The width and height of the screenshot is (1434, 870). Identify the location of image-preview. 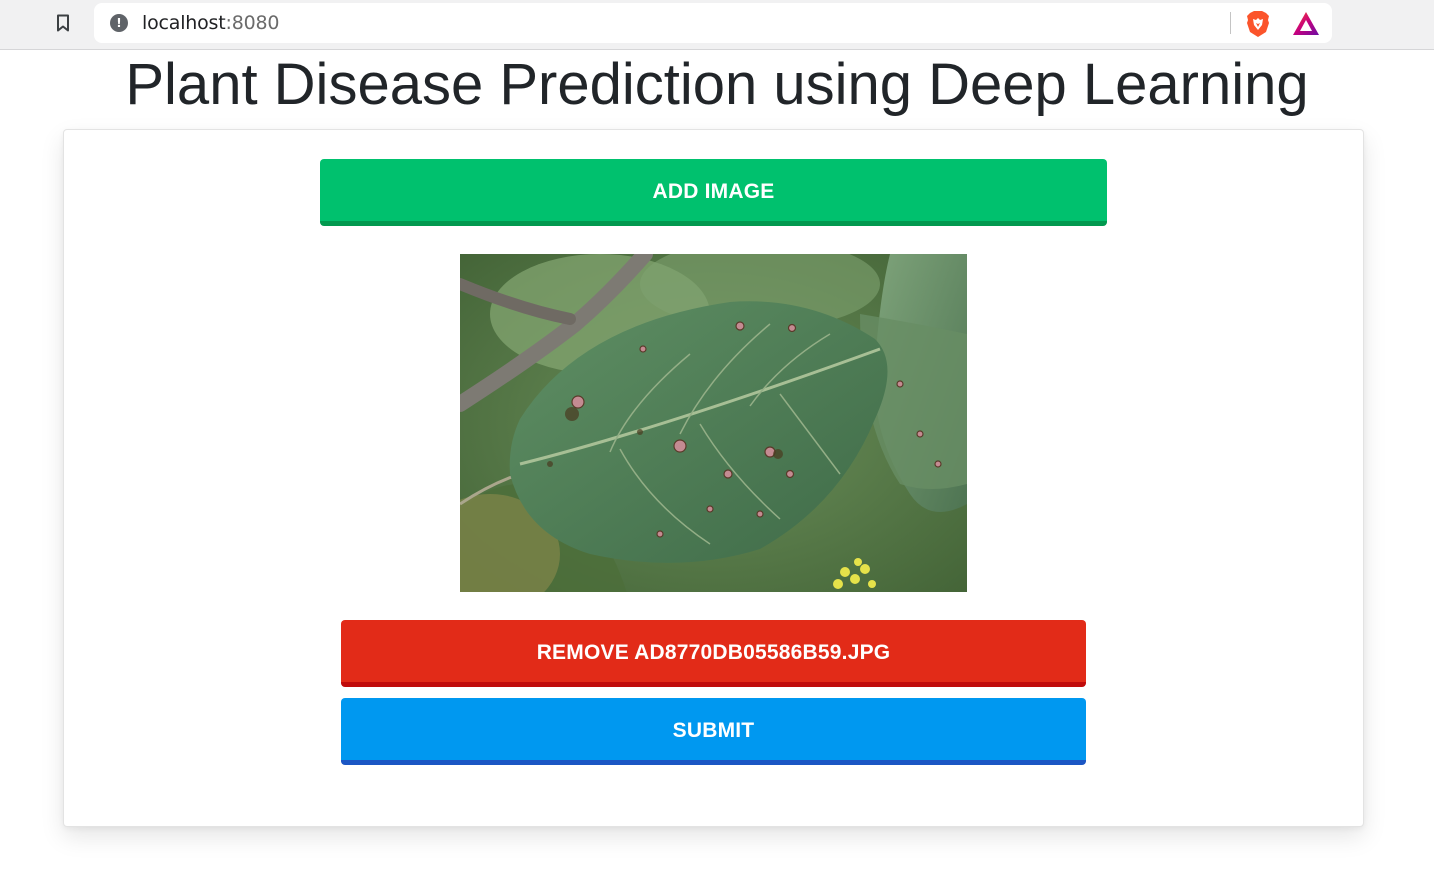
(713, 423).